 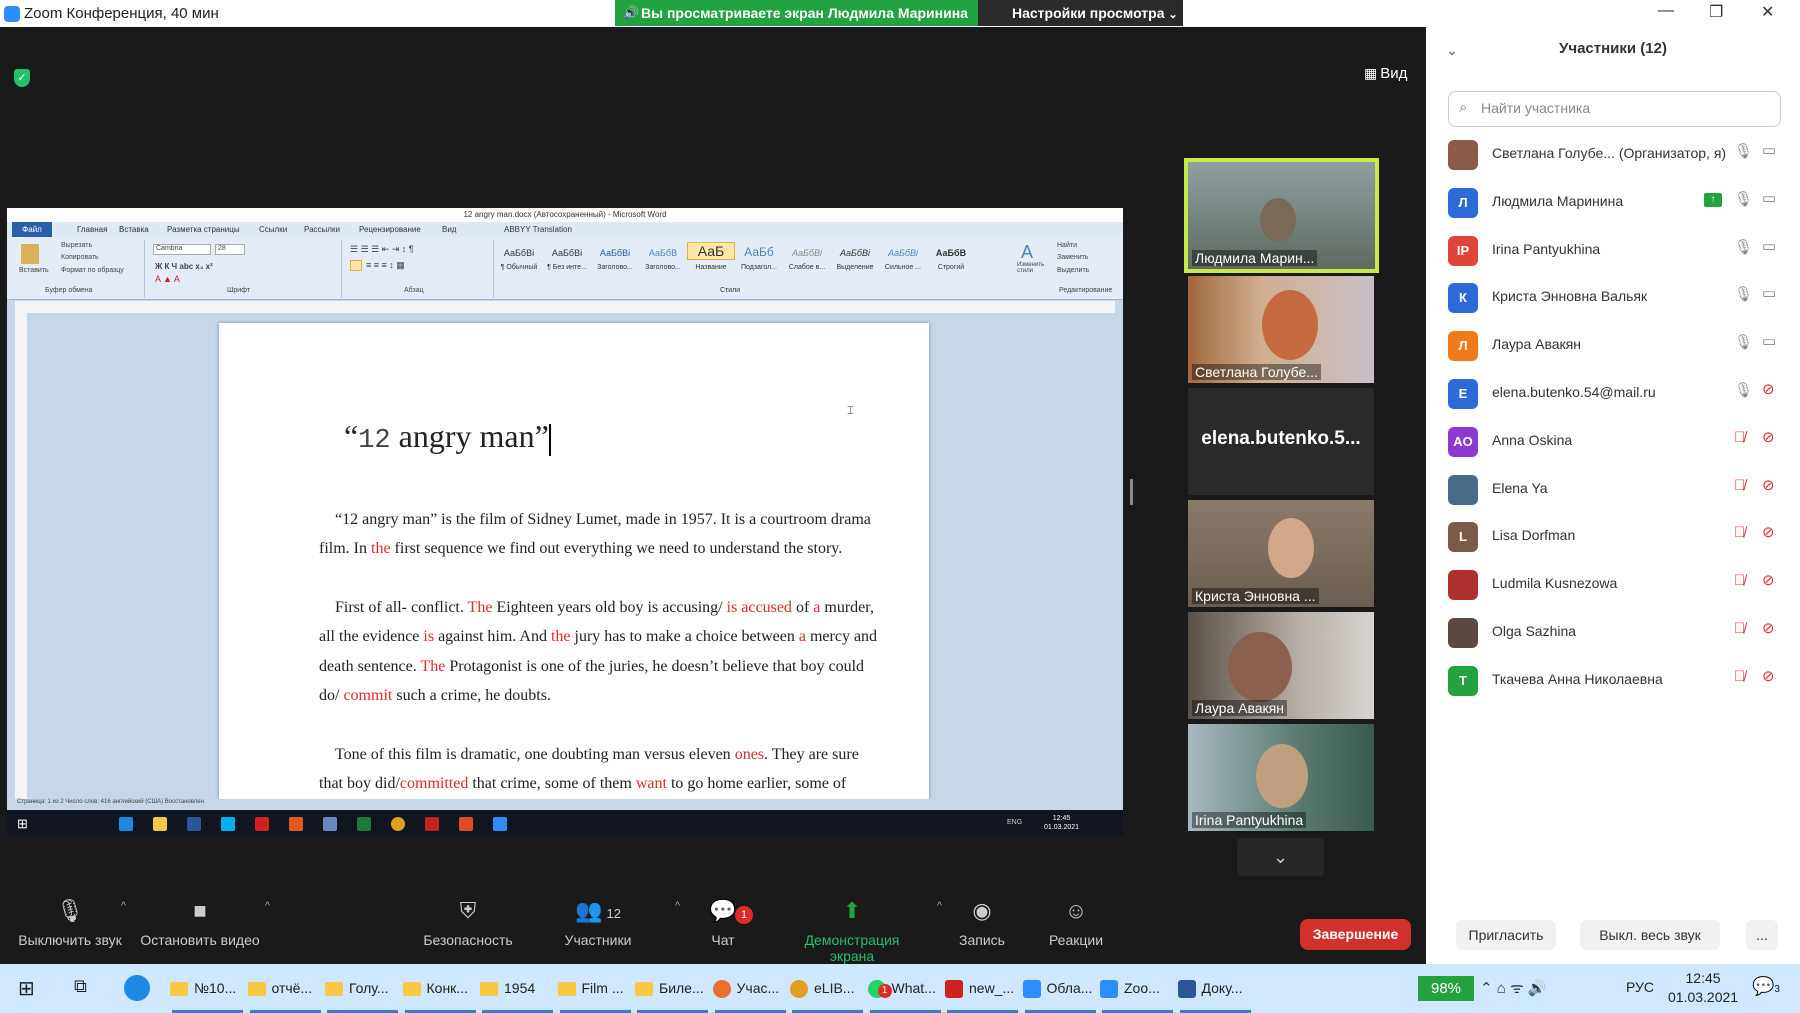 I want to click on participant-row: AO Anna Oskina 🎙̸ ⊘, so click(x=1613, y=441).